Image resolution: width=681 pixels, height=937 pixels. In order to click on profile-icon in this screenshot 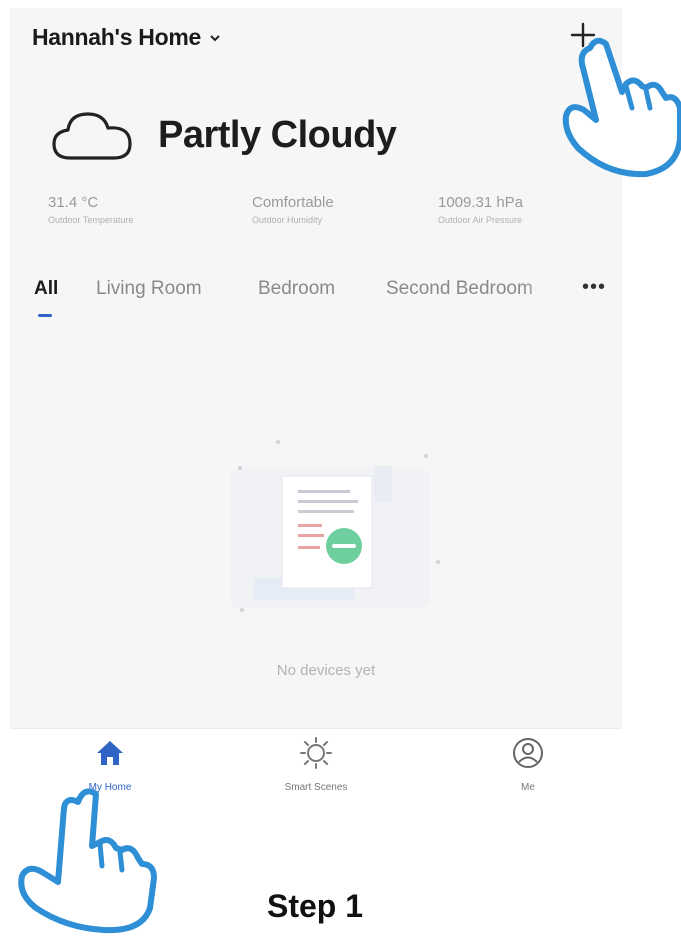, I will do `click(528, 753)`.